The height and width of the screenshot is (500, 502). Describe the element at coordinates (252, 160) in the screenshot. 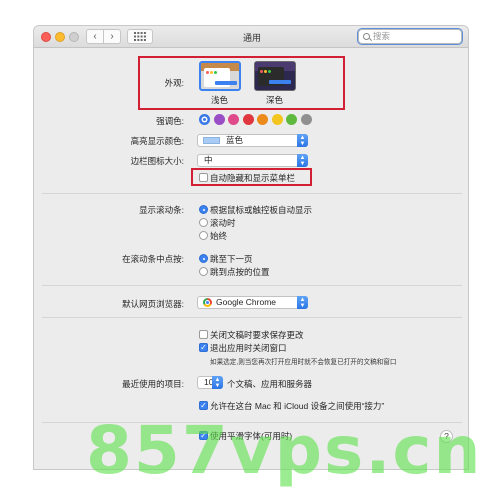

I see `sidebar-icon-size-popup: 中 ▲ ▼` at that location.